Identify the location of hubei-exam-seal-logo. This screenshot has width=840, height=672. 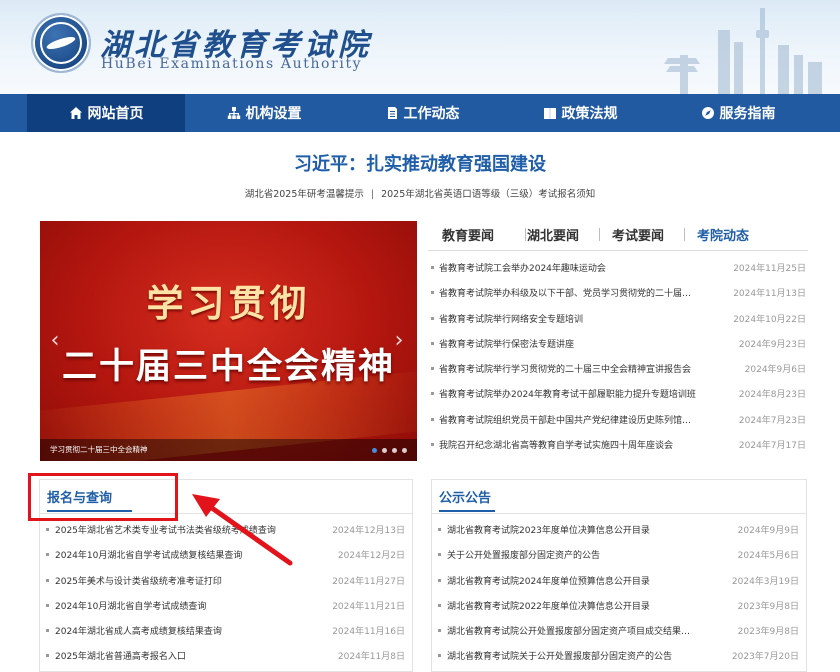
(61, 43).